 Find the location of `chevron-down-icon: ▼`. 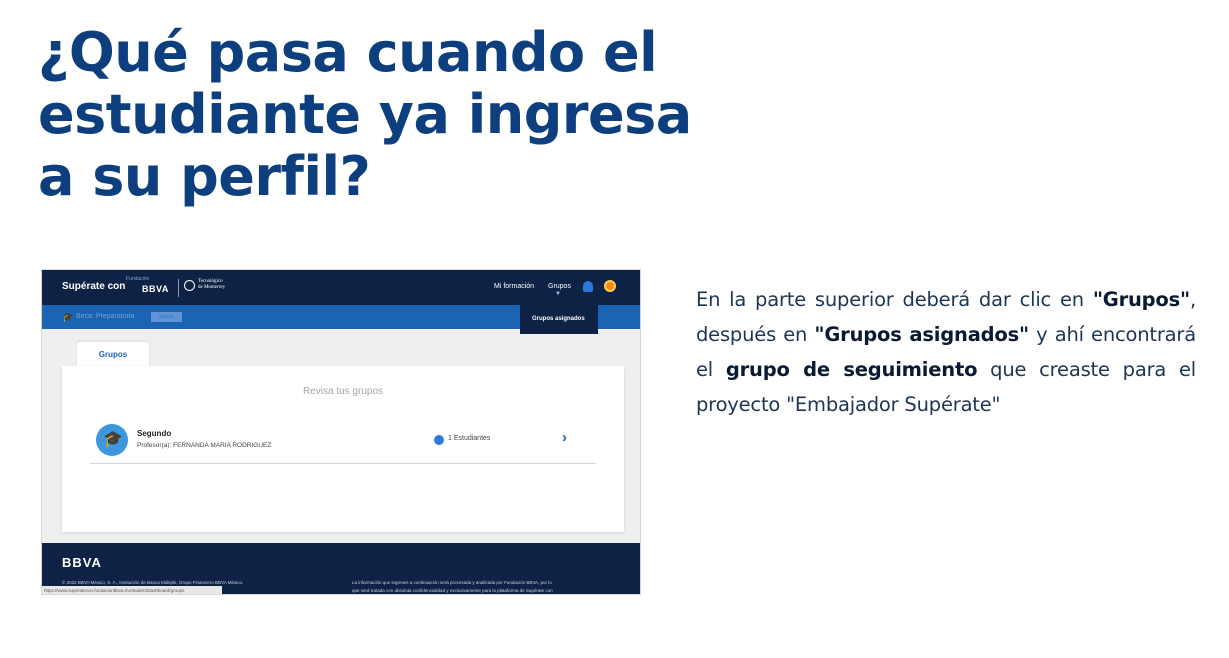

chevron-down-icon: ▼ is located at coordinates (558, 294).